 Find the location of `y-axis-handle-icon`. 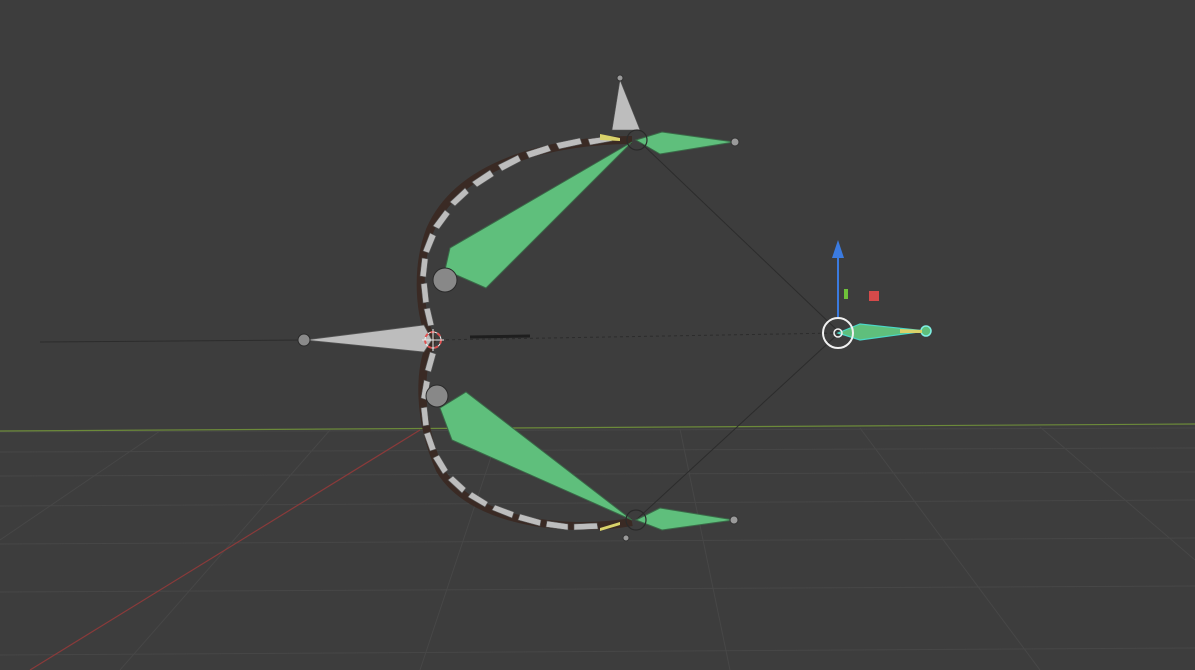

y-axis-handle-icon is located at coordinates (846, 294).